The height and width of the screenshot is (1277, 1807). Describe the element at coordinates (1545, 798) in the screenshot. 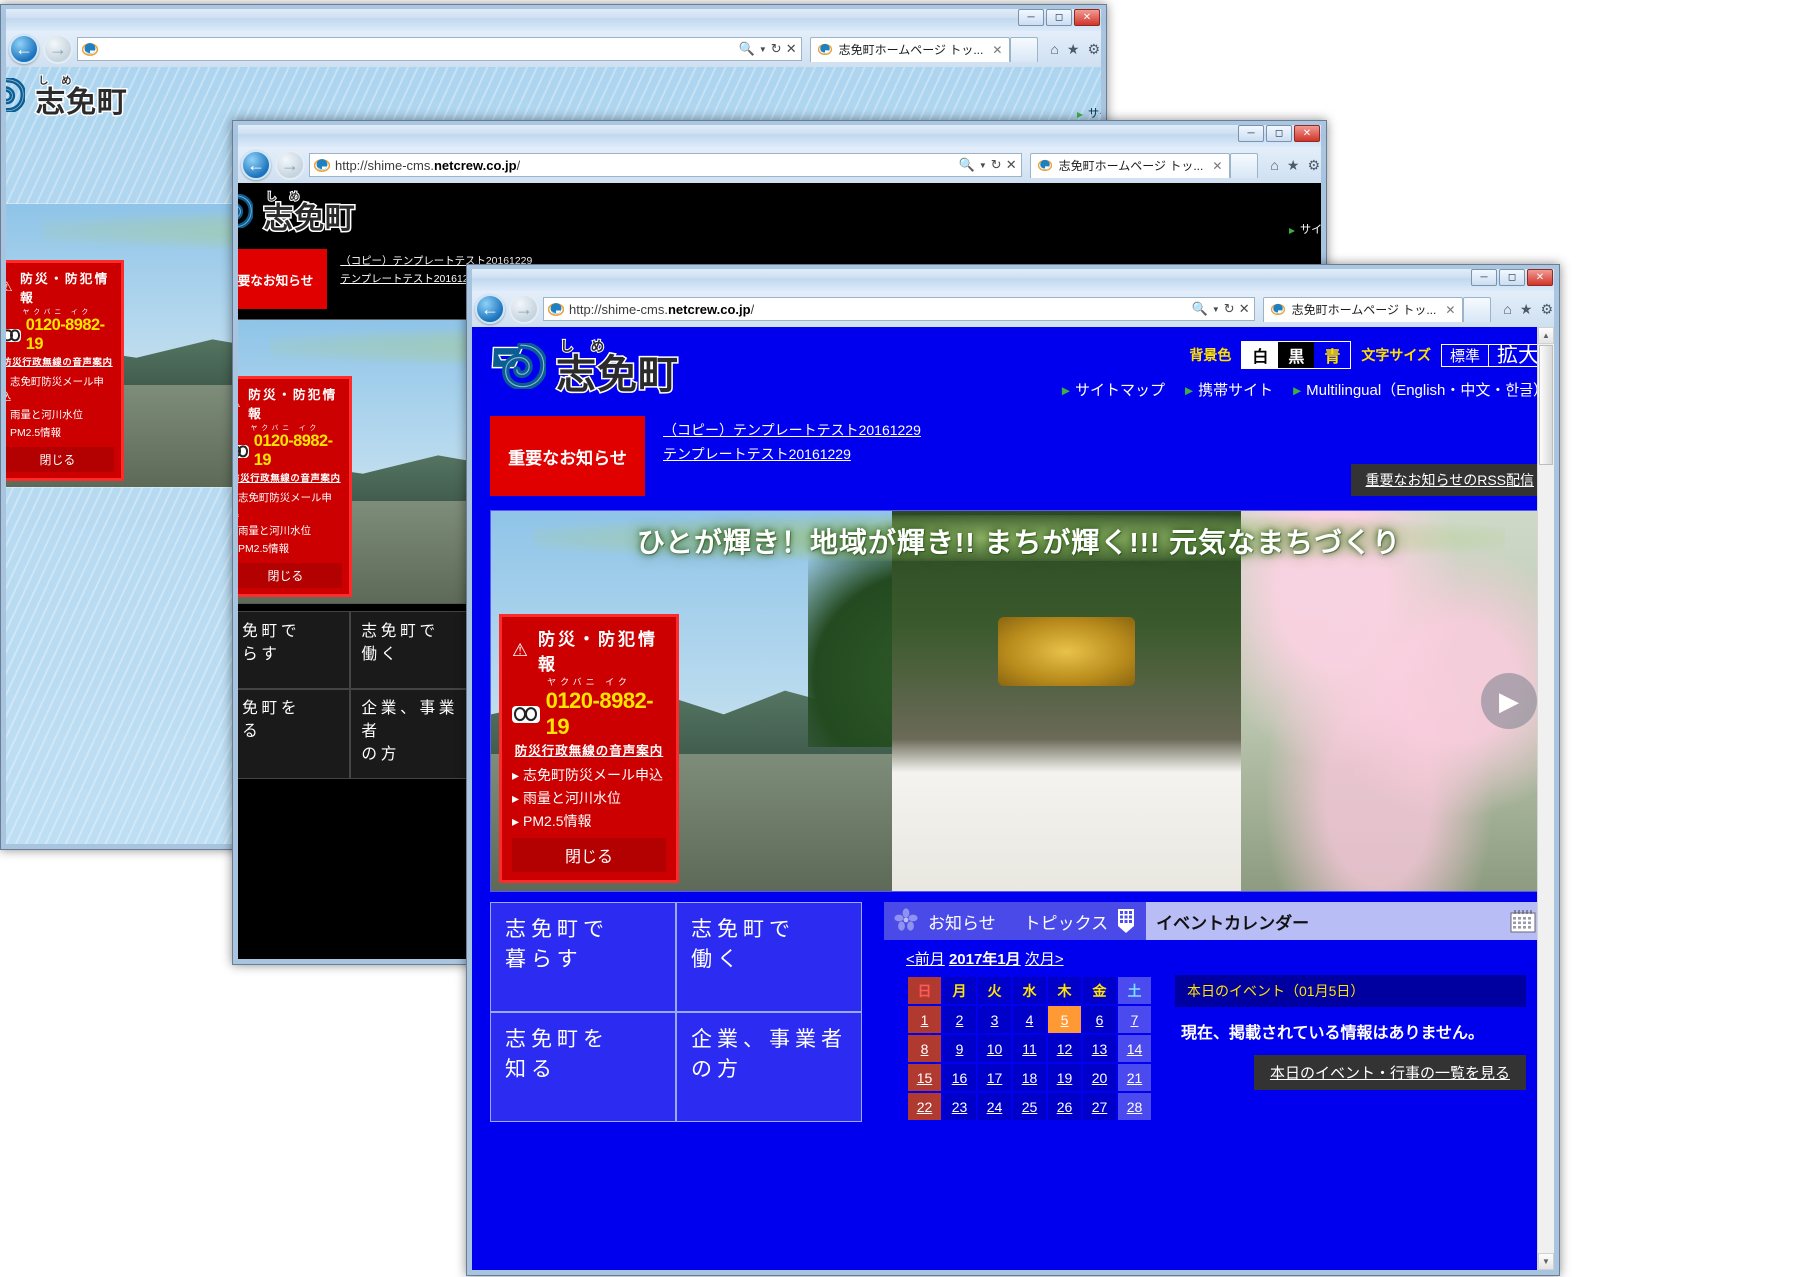

I see `vertical-scrollbar: ▲ ▼` at that location.